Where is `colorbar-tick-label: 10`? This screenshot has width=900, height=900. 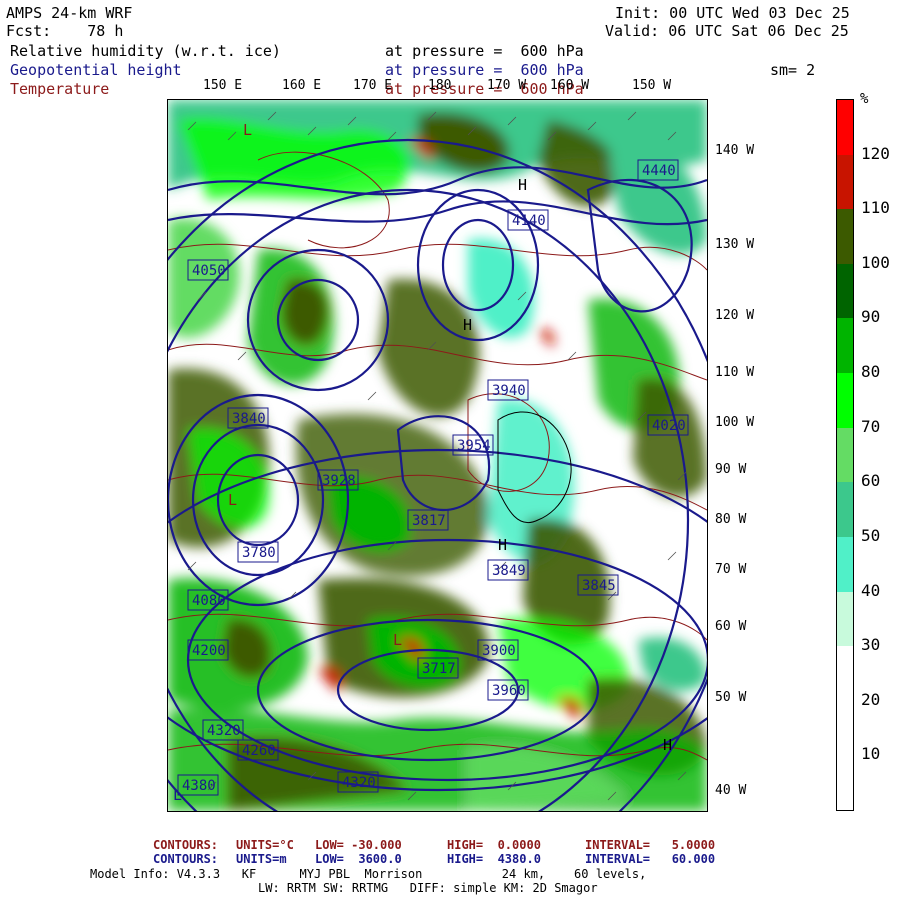 colorbar-tick-label: 10 is located at coordinates (871, 754).